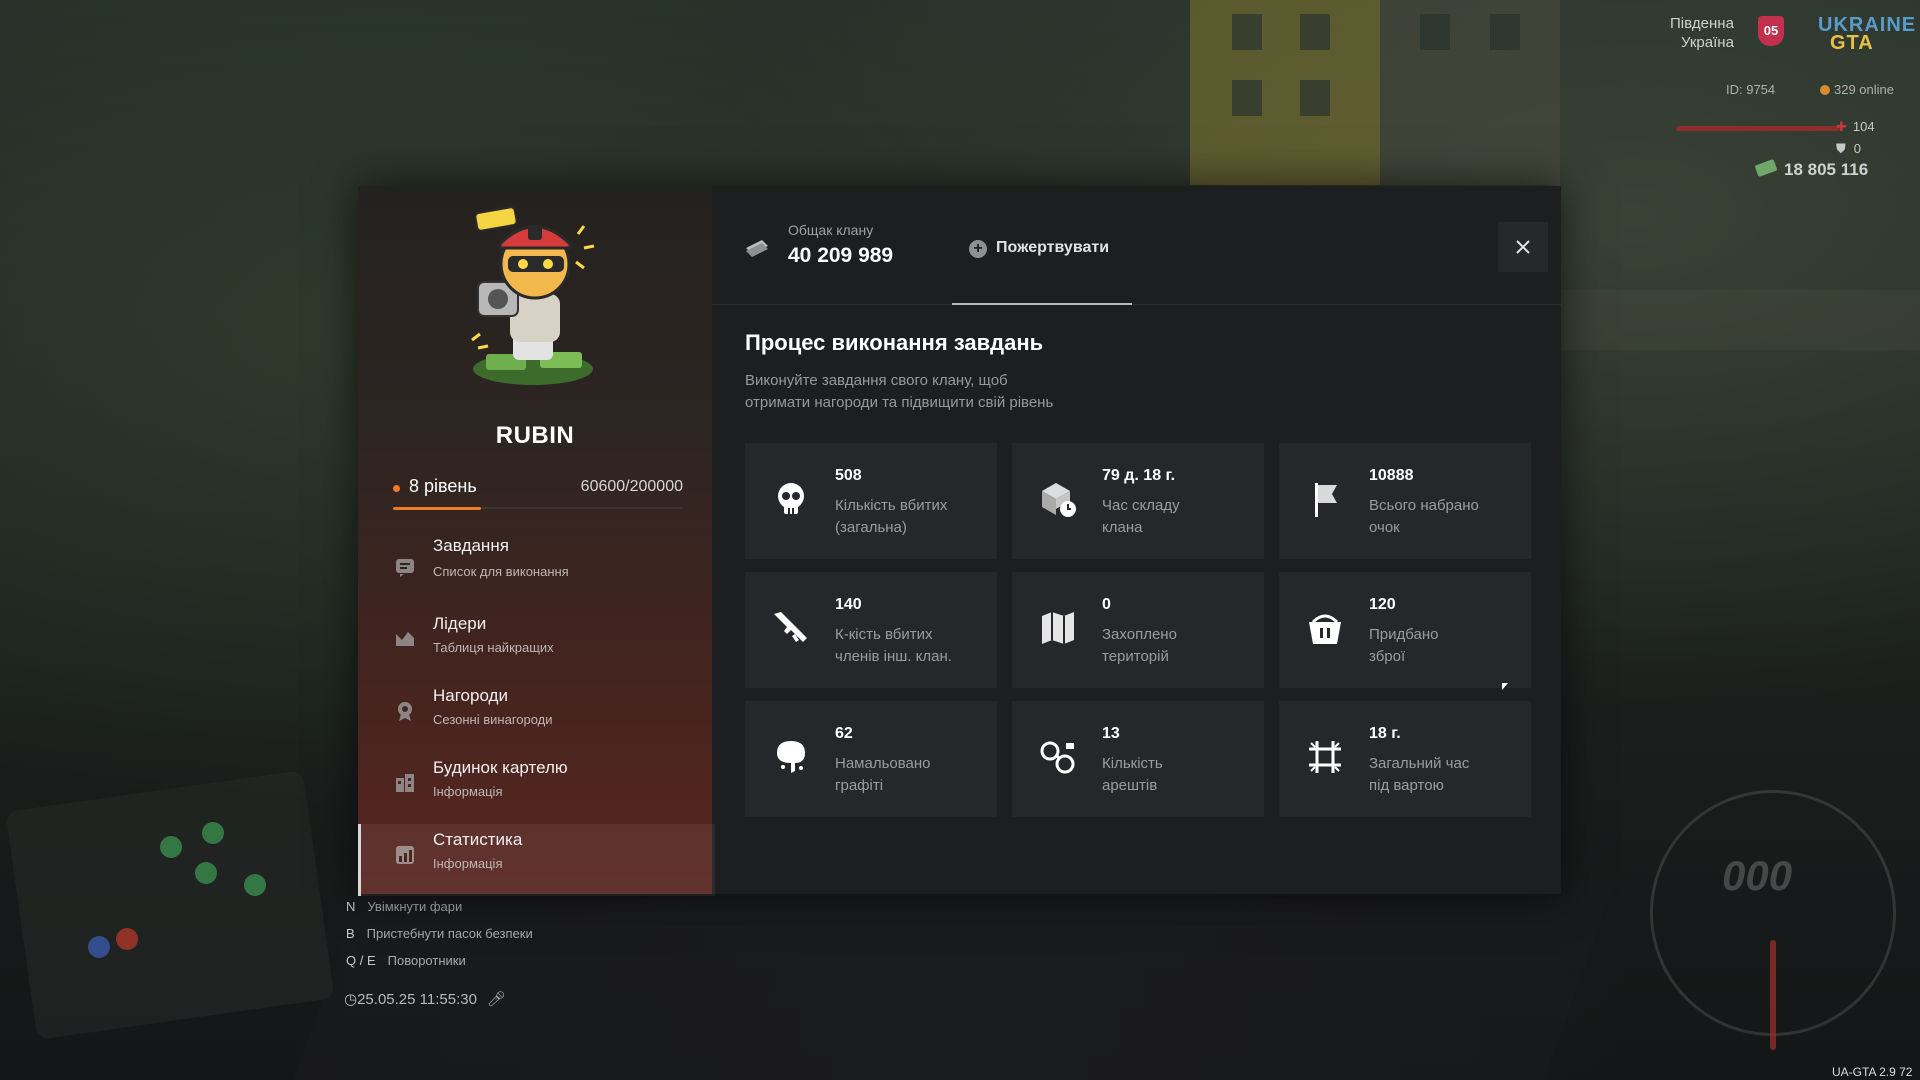 This screenshot has height=1080, width=1920. I want to click on stat-value: 120, so click(1382, 604).